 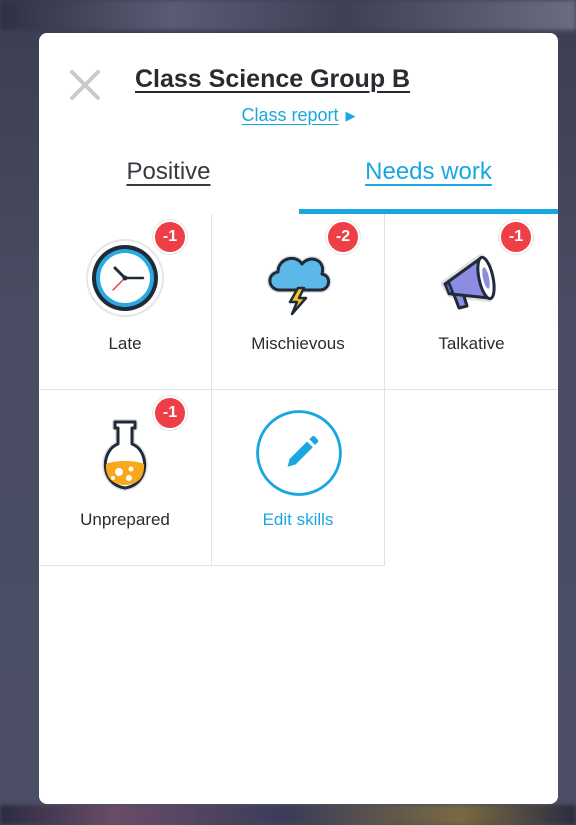 I want to click on tab-bar: Positive Needs work, so click(x=298, y=183).